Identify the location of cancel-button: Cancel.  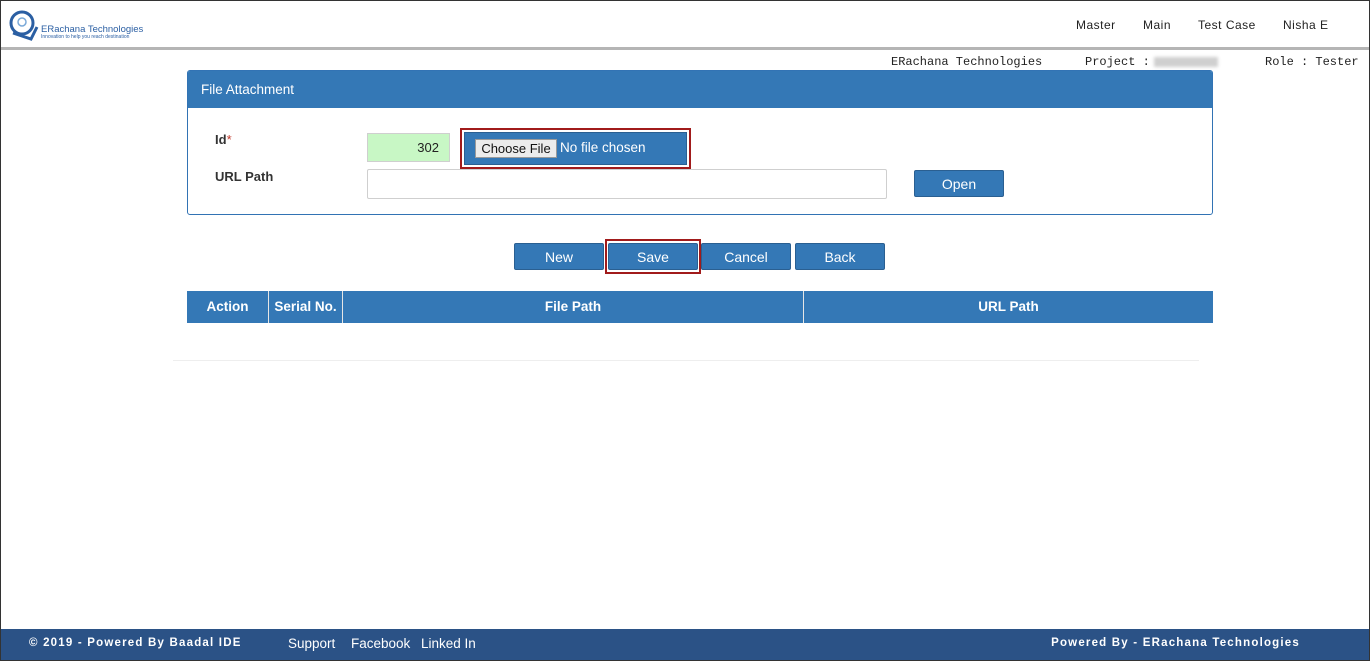
(746, 256).